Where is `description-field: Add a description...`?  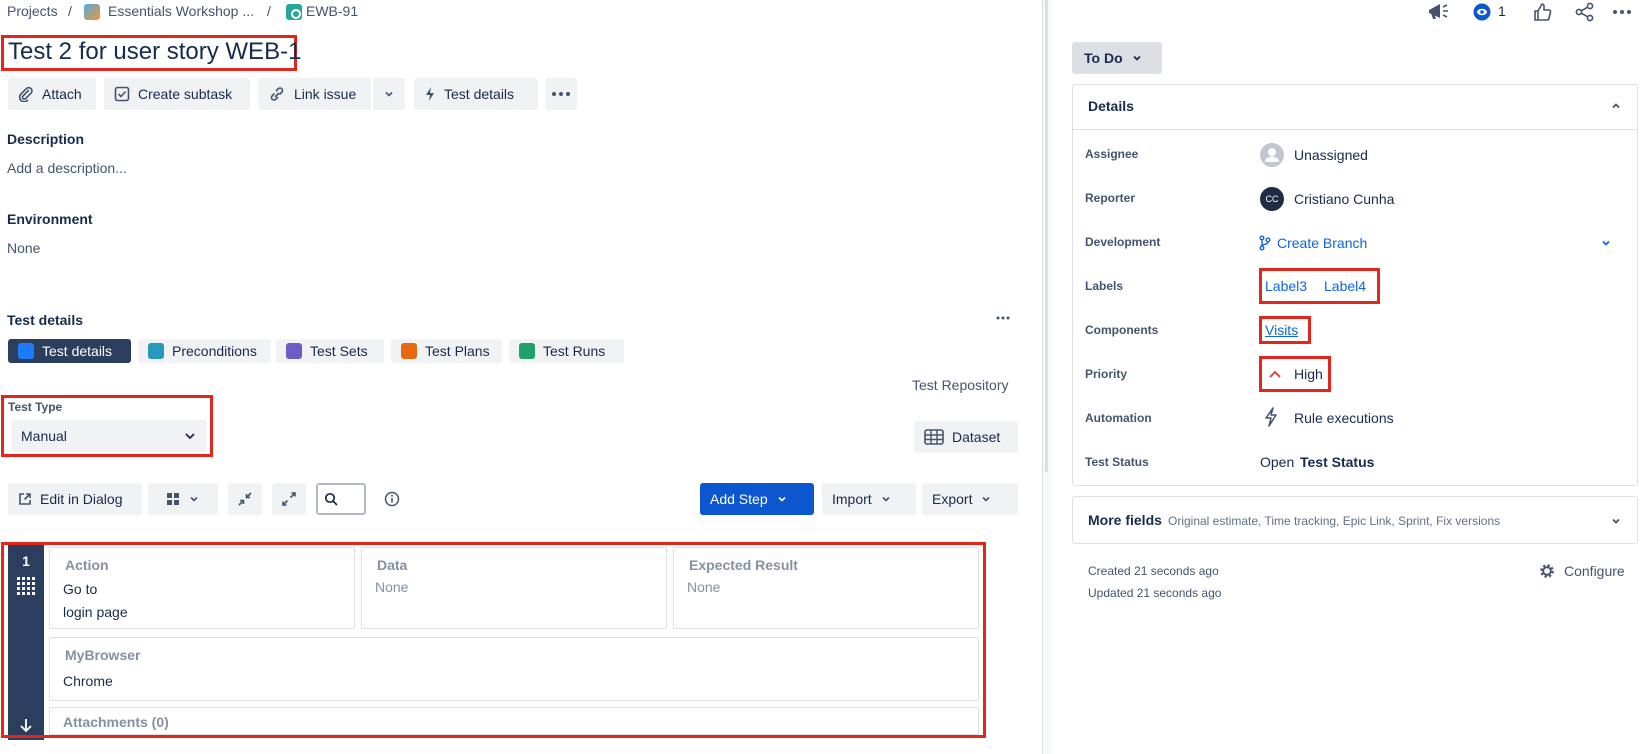 description-field: Add a description... is located at coordinates (67, 168).